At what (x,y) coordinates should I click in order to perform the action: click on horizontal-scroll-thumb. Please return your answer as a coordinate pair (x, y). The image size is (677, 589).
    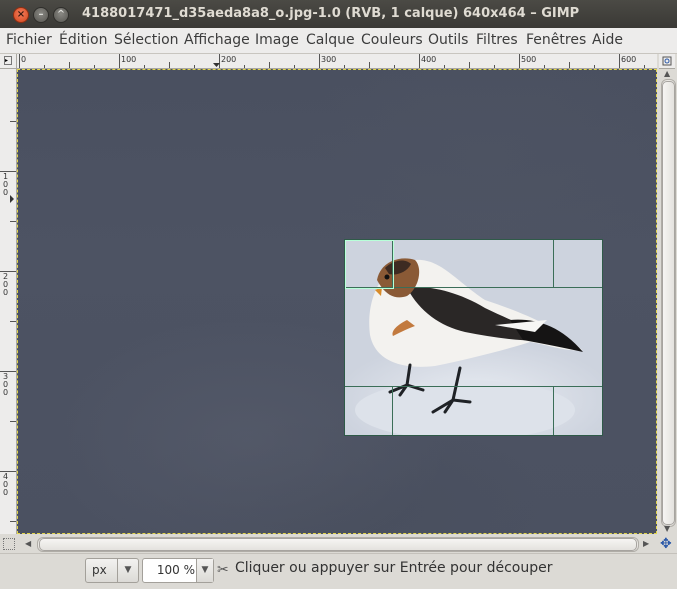
    Looking at the image, I should click on (338, 544).